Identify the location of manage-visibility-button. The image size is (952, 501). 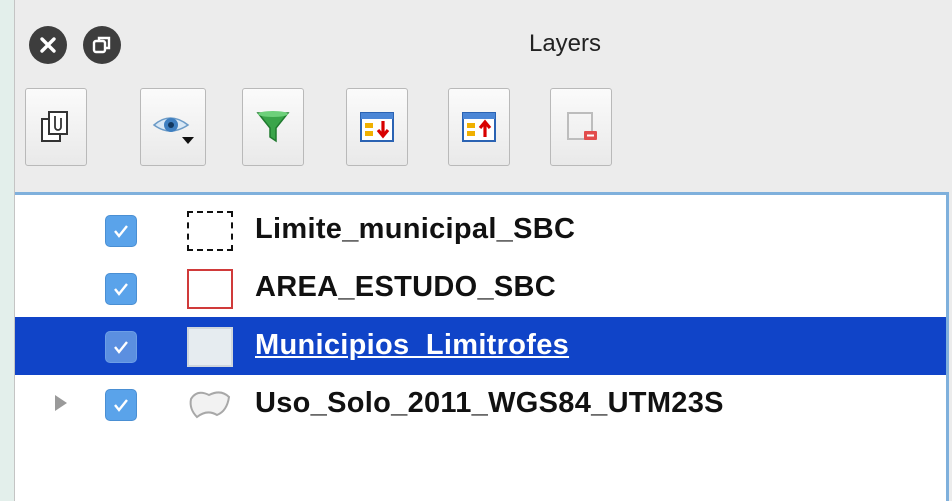
(173, 127).